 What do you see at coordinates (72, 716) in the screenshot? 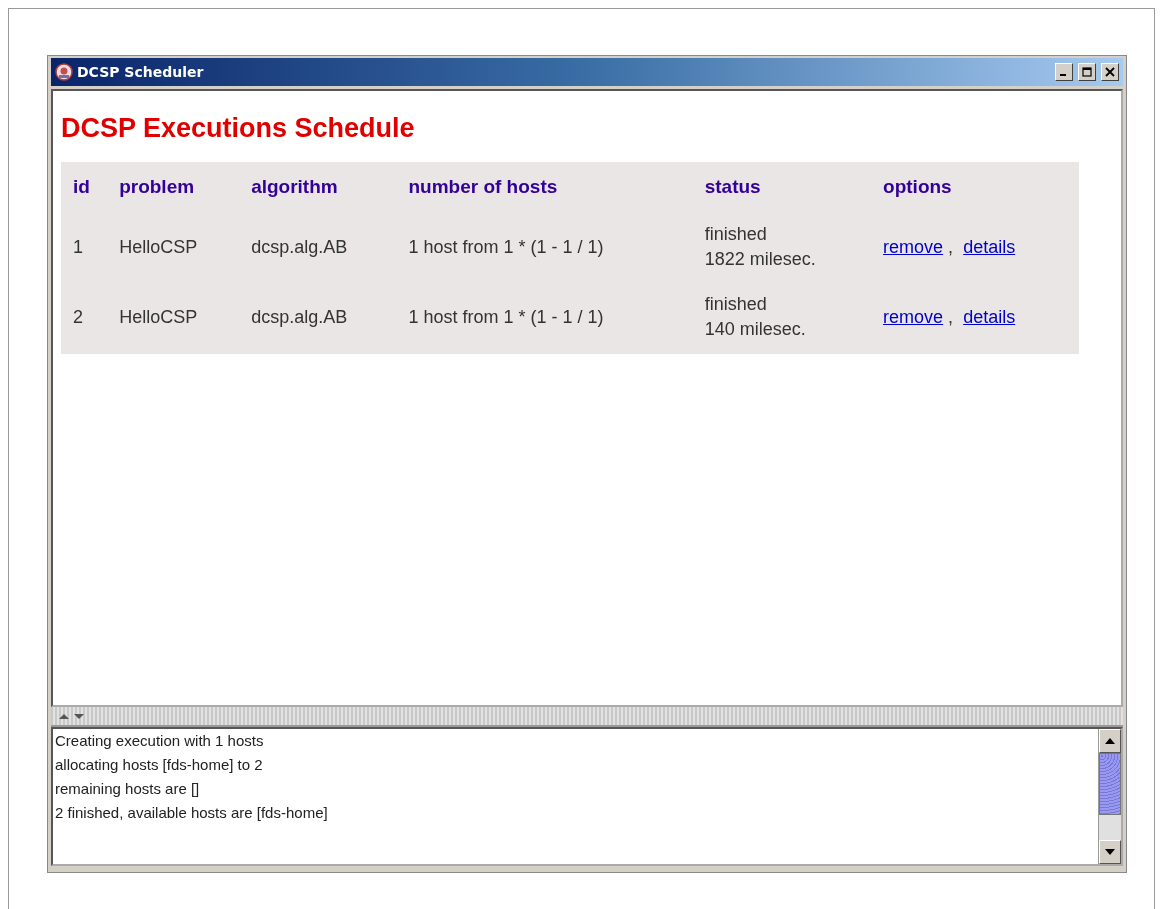
I see `collapse-arrows-icon` at bounding box center [72, 716].